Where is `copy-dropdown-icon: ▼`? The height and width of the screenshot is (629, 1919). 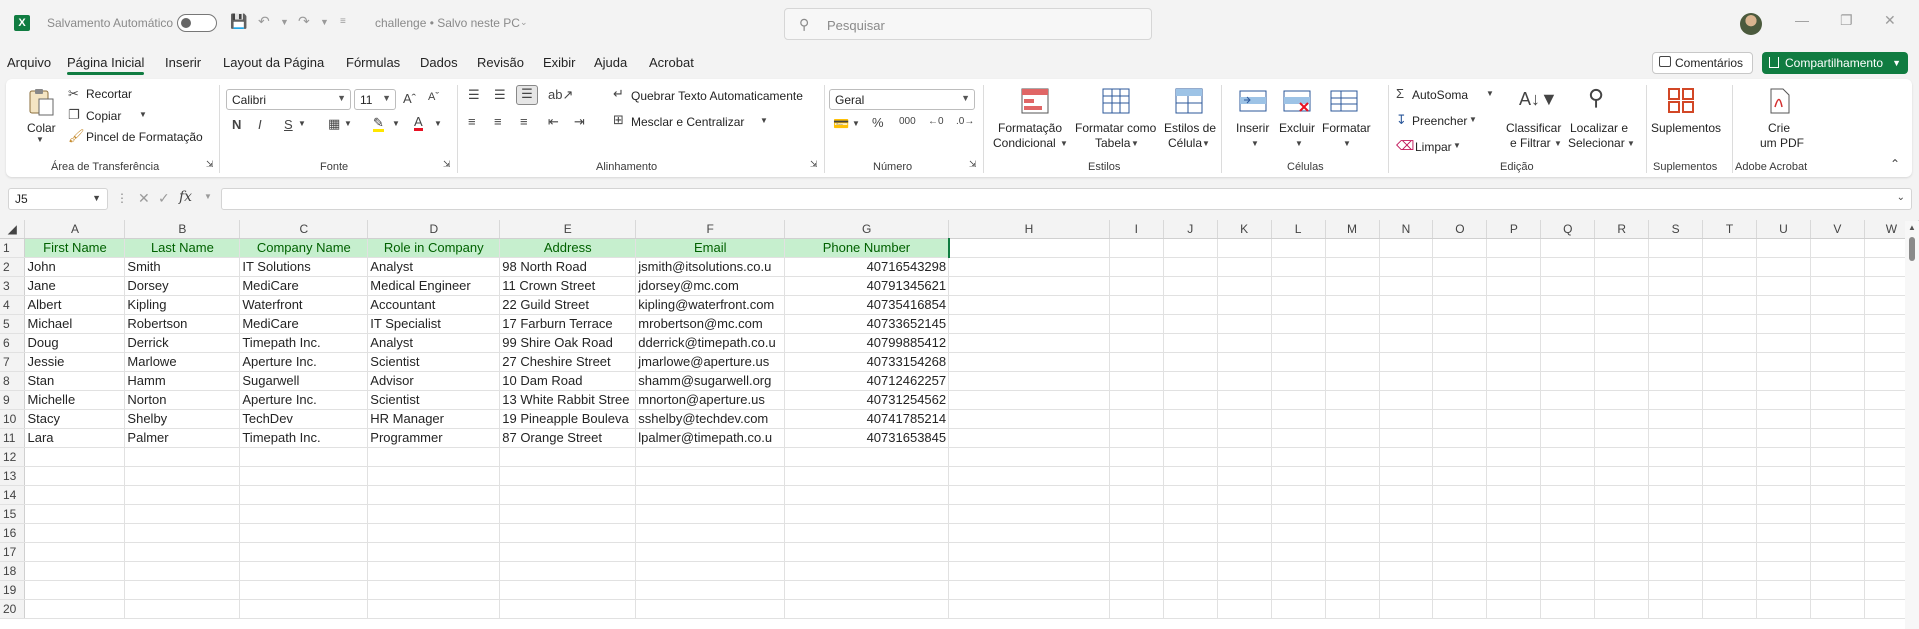
copy-dropdown-icon: ▼ is located at coordinates (143, 114).